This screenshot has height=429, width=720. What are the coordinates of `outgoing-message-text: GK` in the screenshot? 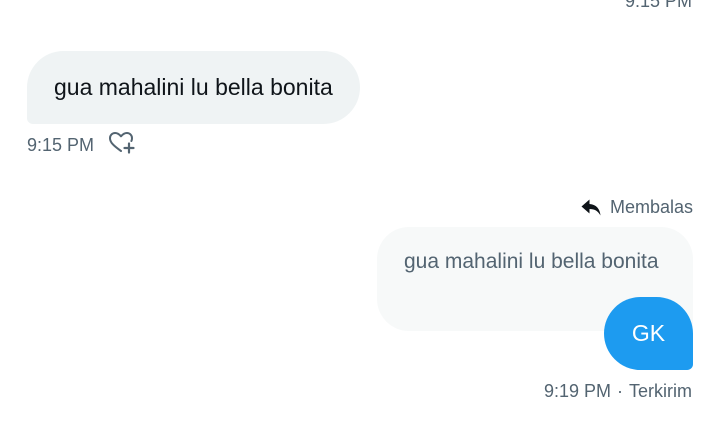 It's located at (648, 333).